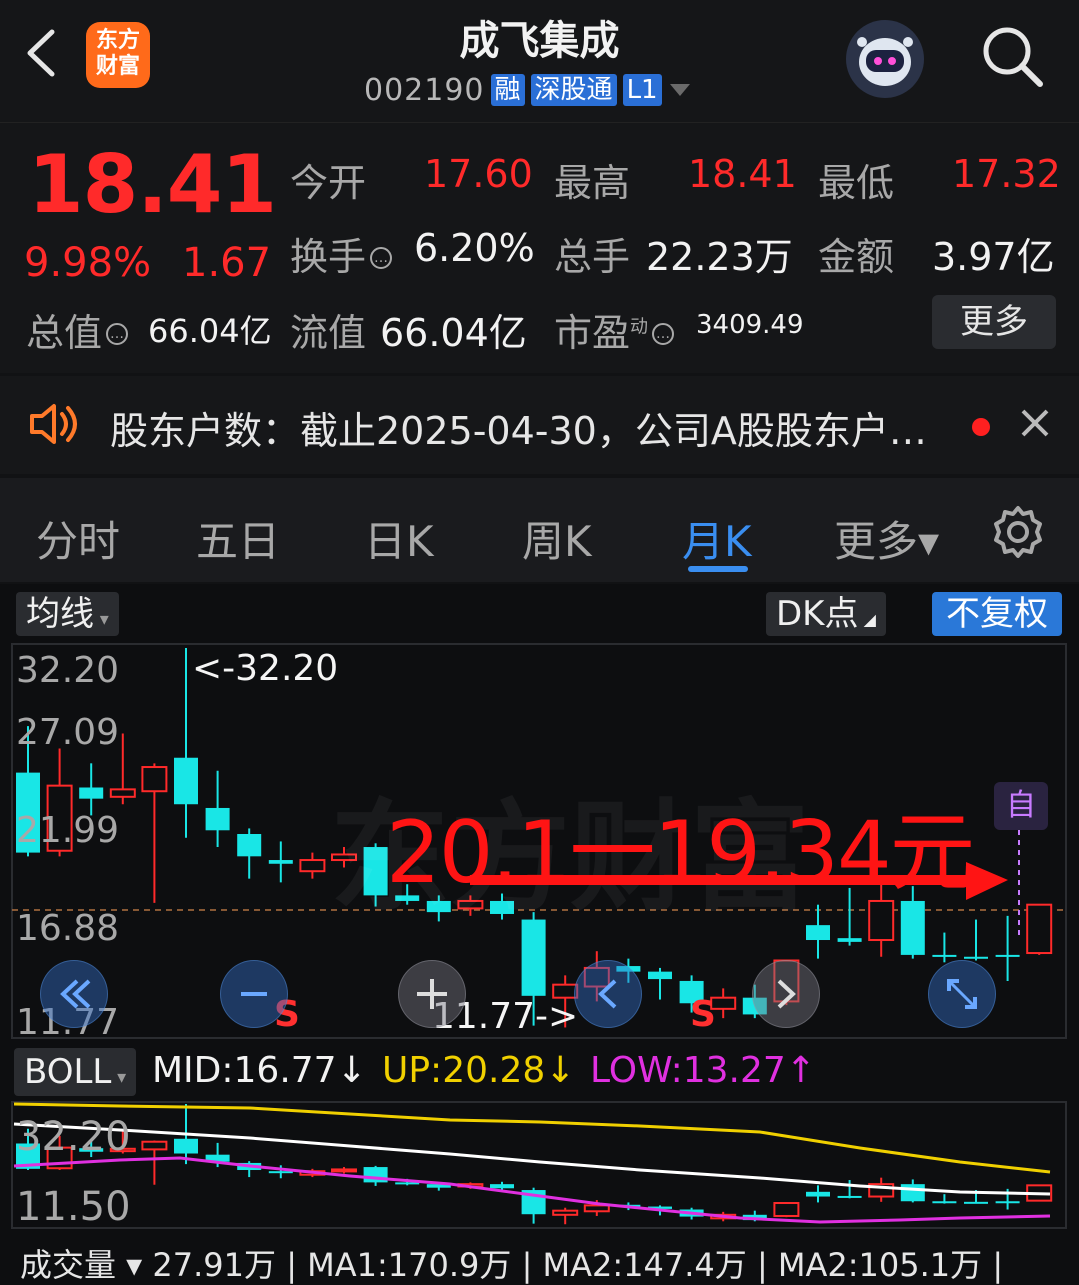 This screenshot has height=1285, width=1079. What do you see at coordinates (73, 1137) in the screenshot?
I see `boll-axis-top: 32.20` at bounding box center [73, 1137].